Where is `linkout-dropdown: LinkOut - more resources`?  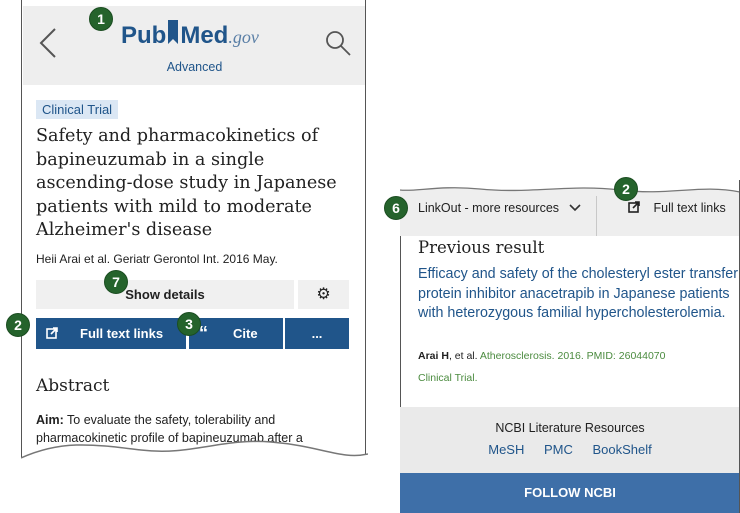
linkout-dropdown: LinkOut - more resources is located at coordinates (499, 208).